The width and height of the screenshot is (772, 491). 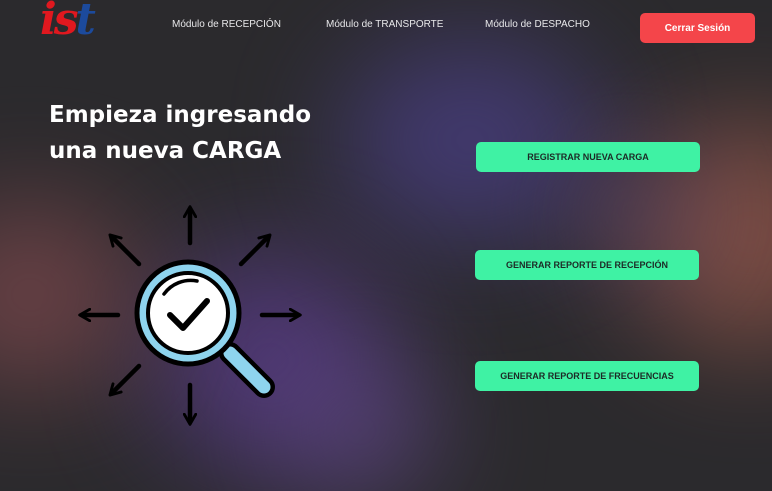 I want to click on logo-wordmark: ist, so click(x=68, y=22).